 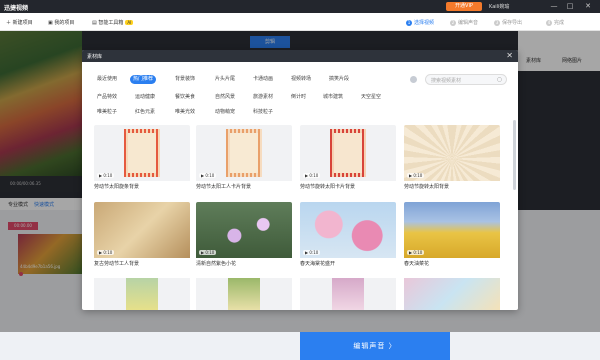 I want to click on category-product: 产品特效, so click(x=107, y=97).